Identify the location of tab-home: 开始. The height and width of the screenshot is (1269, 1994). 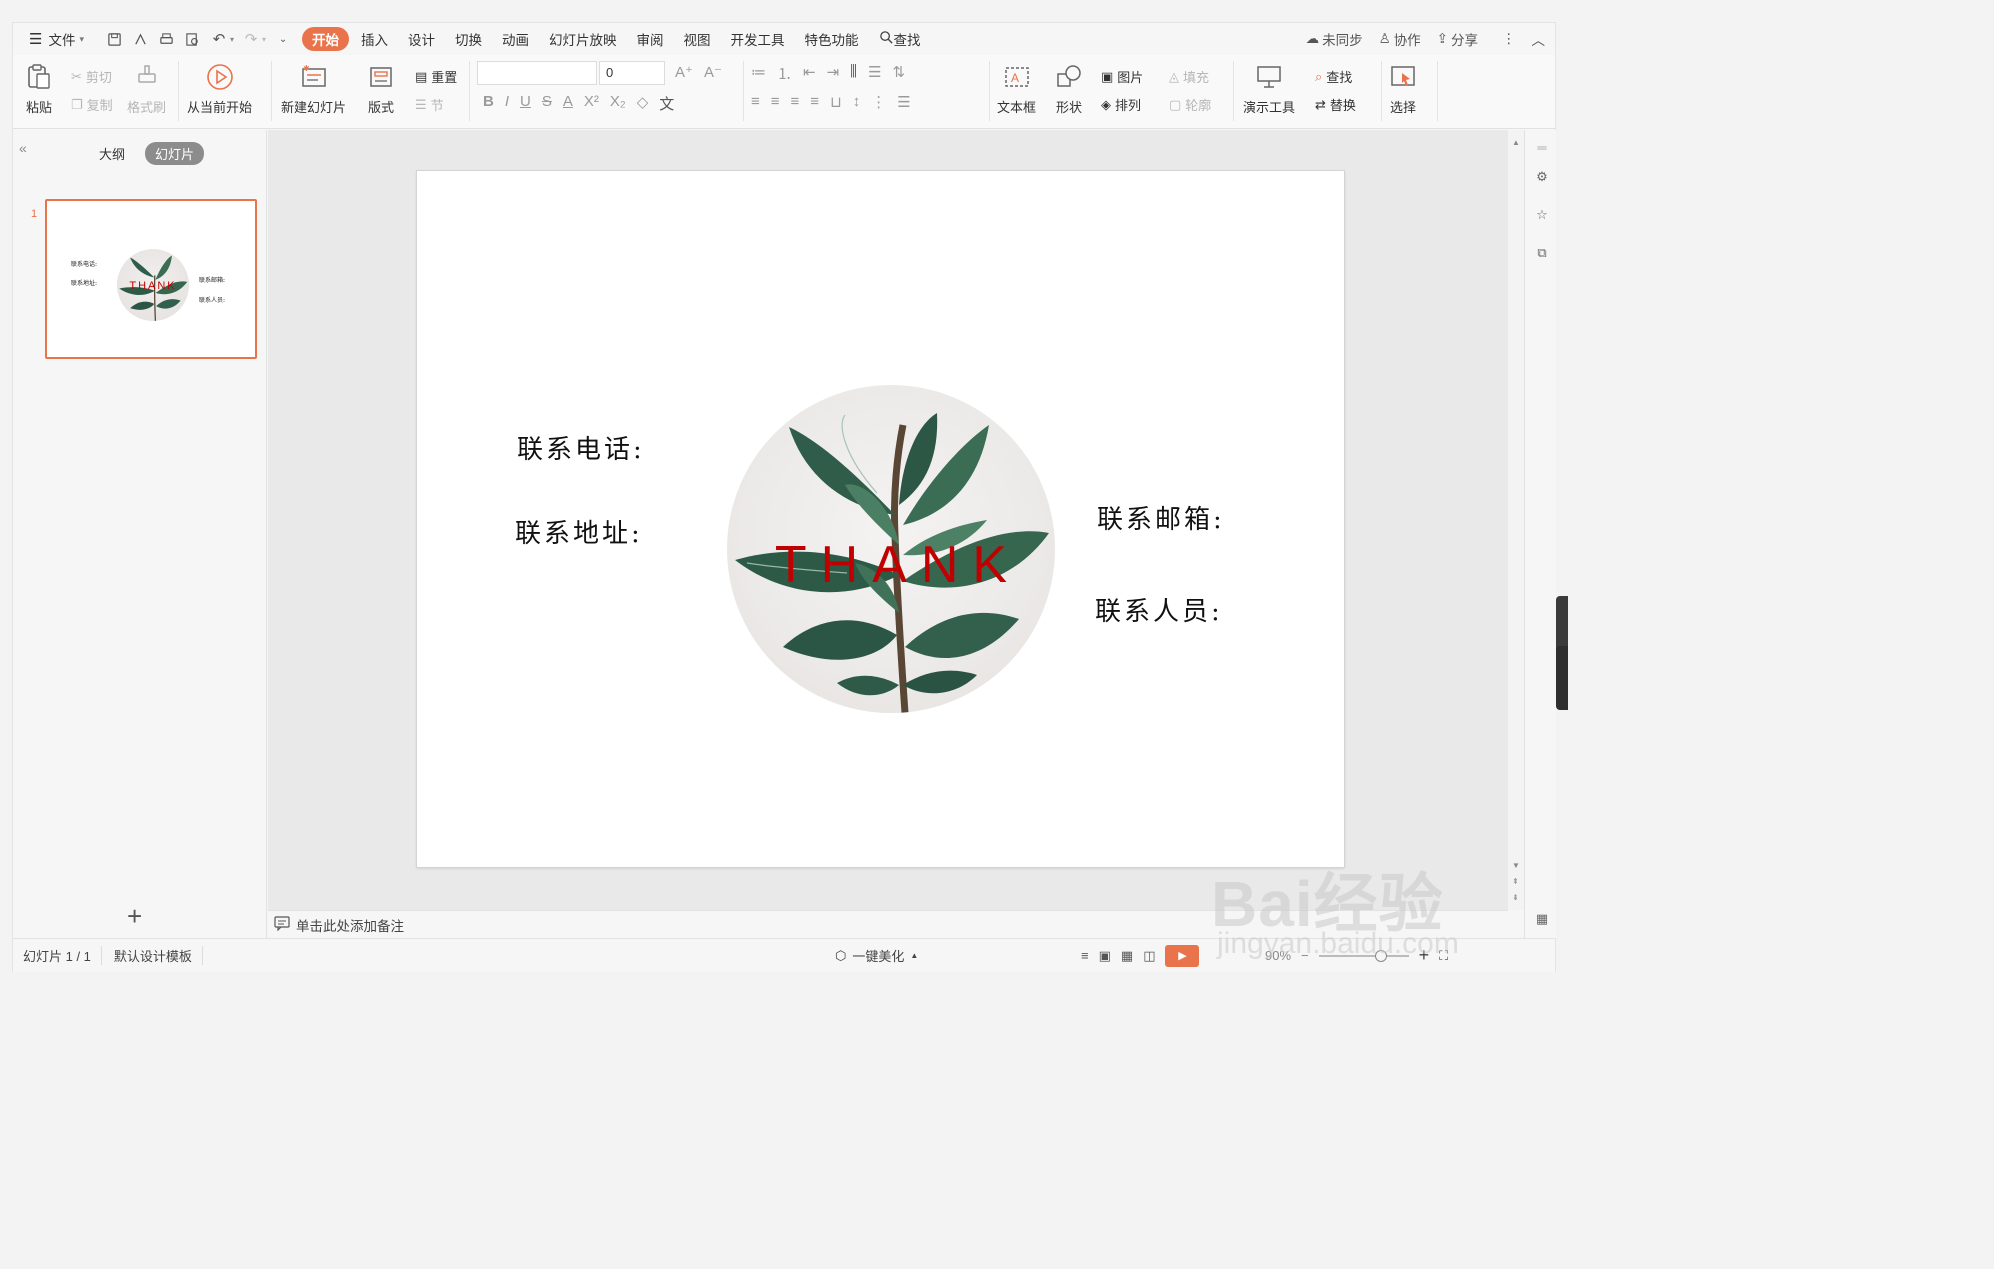
(326, 39).